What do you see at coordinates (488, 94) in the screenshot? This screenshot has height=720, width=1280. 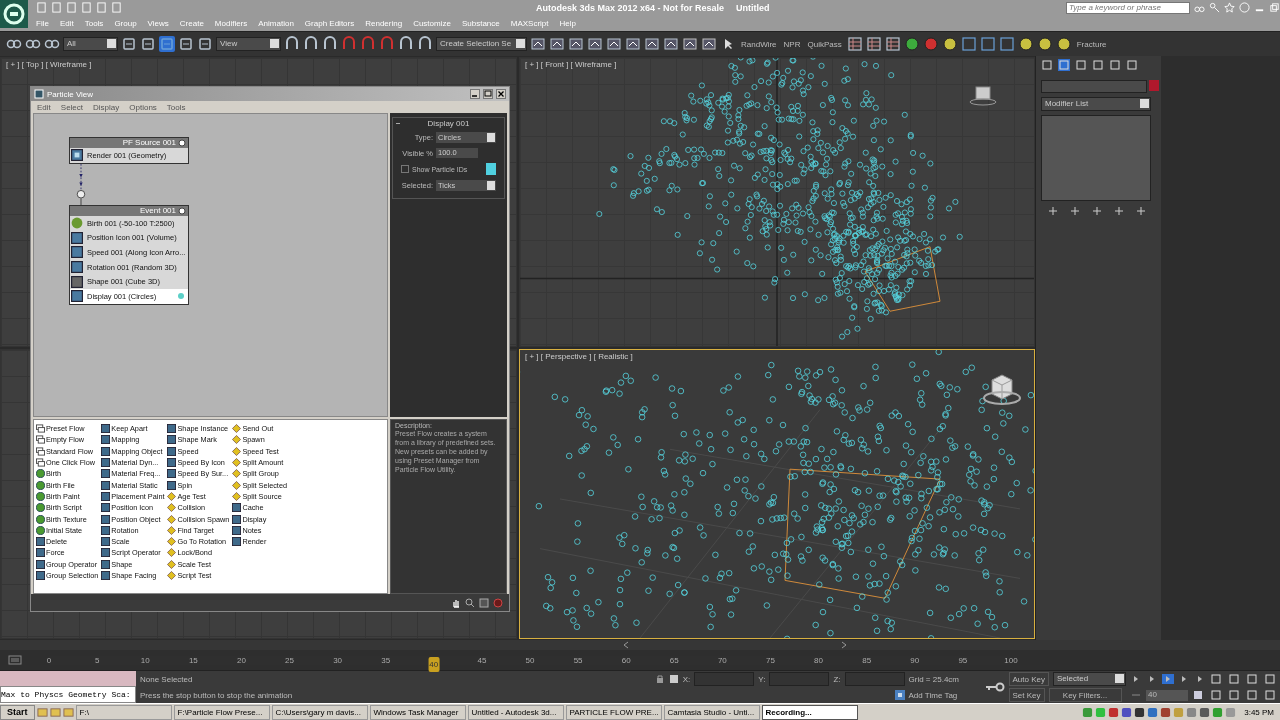 I see `maximize-icon` at bounding box center [488, 94].